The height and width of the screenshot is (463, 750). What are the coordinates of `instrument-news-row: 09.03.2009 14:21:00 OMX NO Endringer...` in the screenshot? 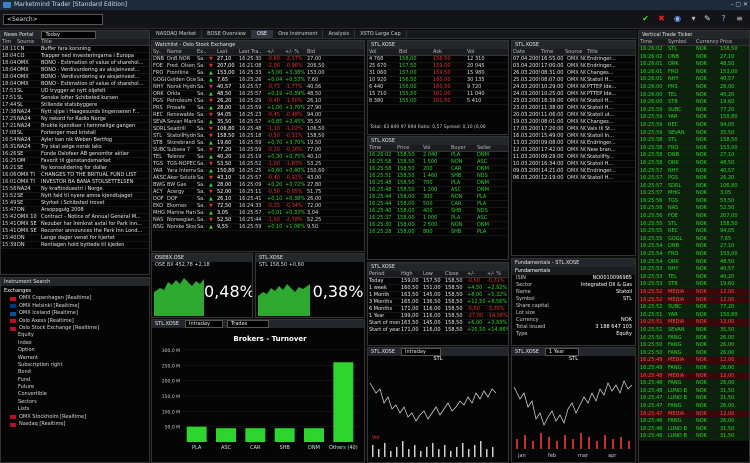 It's located at (573, 171).